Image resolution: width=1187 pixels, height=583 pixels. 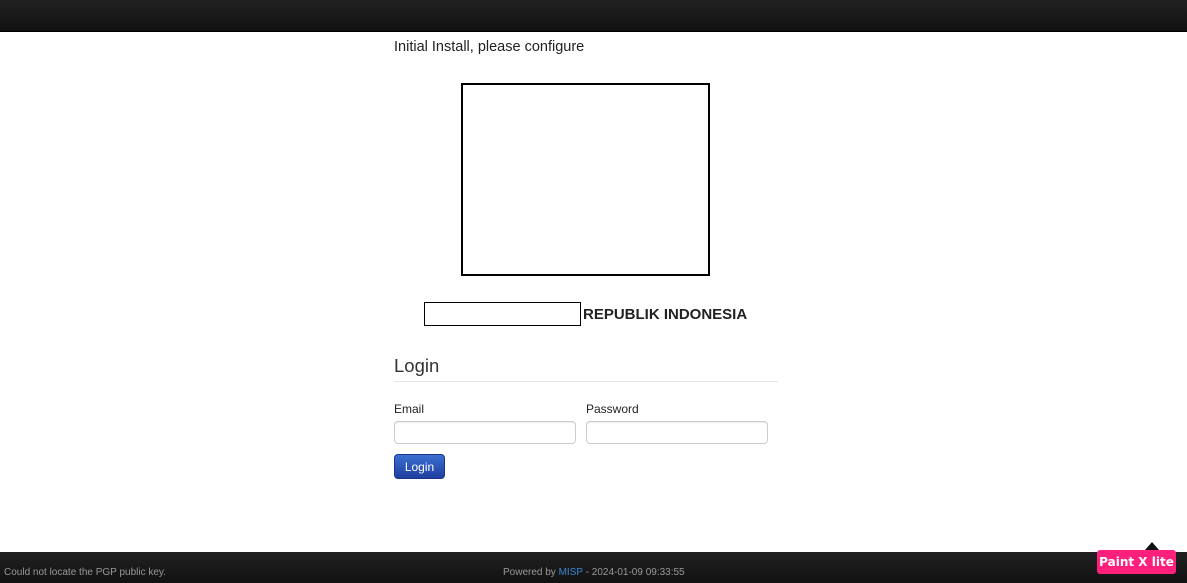 I want to click on powered-by-text: Powered by, so click(x=529, y=572).